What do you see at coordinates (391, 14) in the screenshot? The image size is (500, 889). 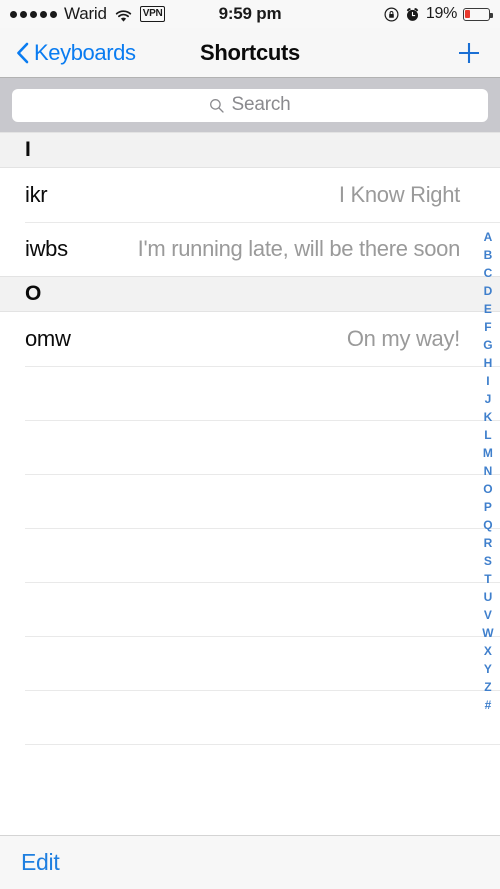 I see `rotation-lock-icon` at bounding box center [391, 14].